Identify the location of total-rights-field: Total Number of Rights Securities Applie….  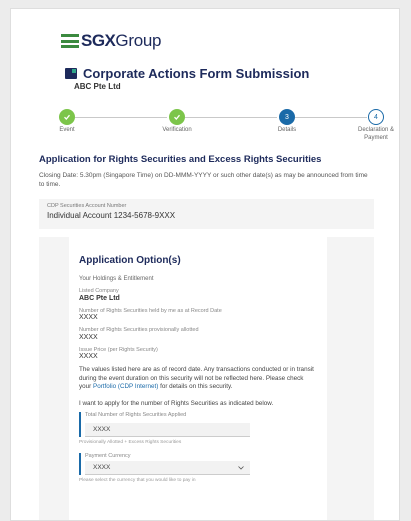
(198, 425).